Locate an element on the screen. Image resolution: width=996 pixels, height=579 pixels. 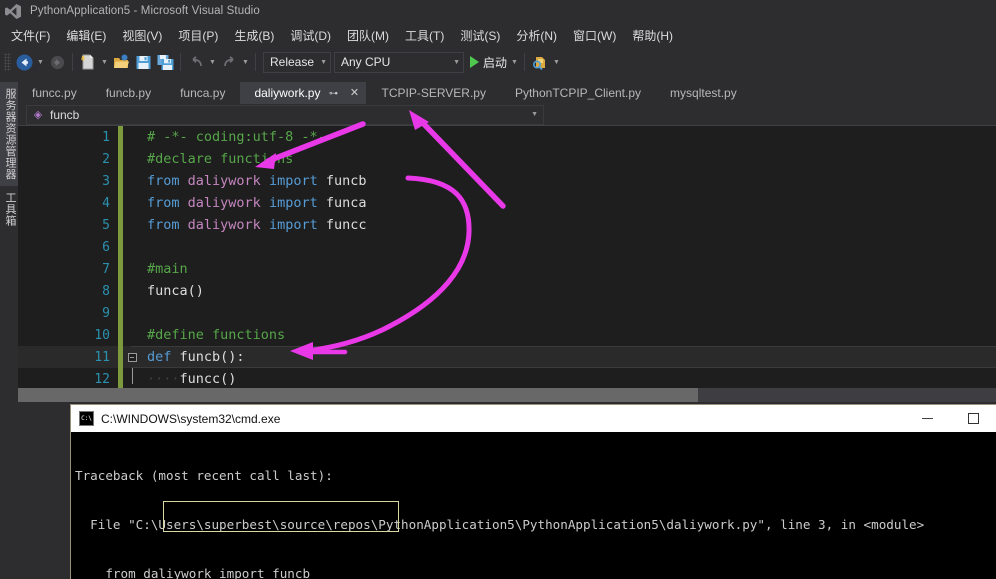
toolbar-overflow-icon: ▼ is located at coordinates (556, 62).